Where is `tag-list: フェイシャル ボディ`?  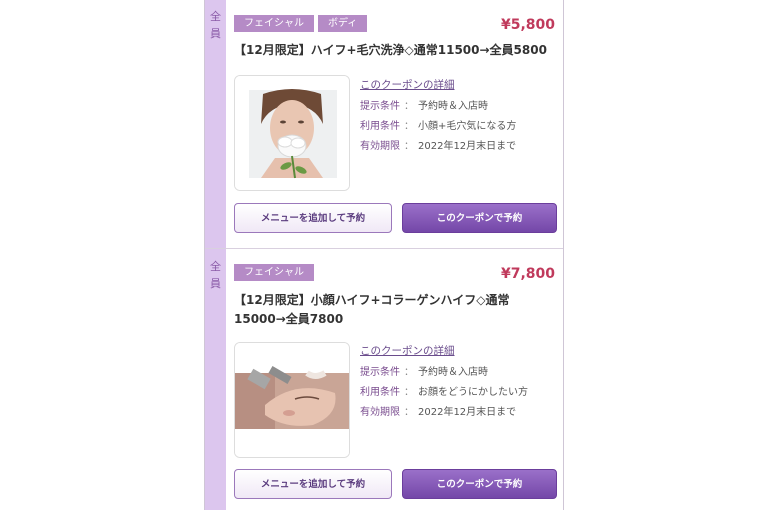 tag-list: フェイシャル ボディ is located at coordinates (302, 24).